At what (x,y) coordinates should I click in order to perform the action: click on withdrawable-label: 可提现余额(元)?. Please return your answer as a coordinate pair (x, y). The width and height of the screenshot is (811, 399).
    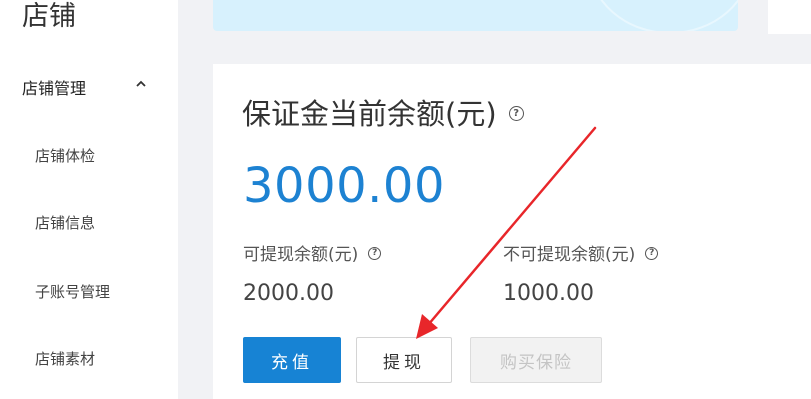
    Looking at the image, I should click on (312, 255).